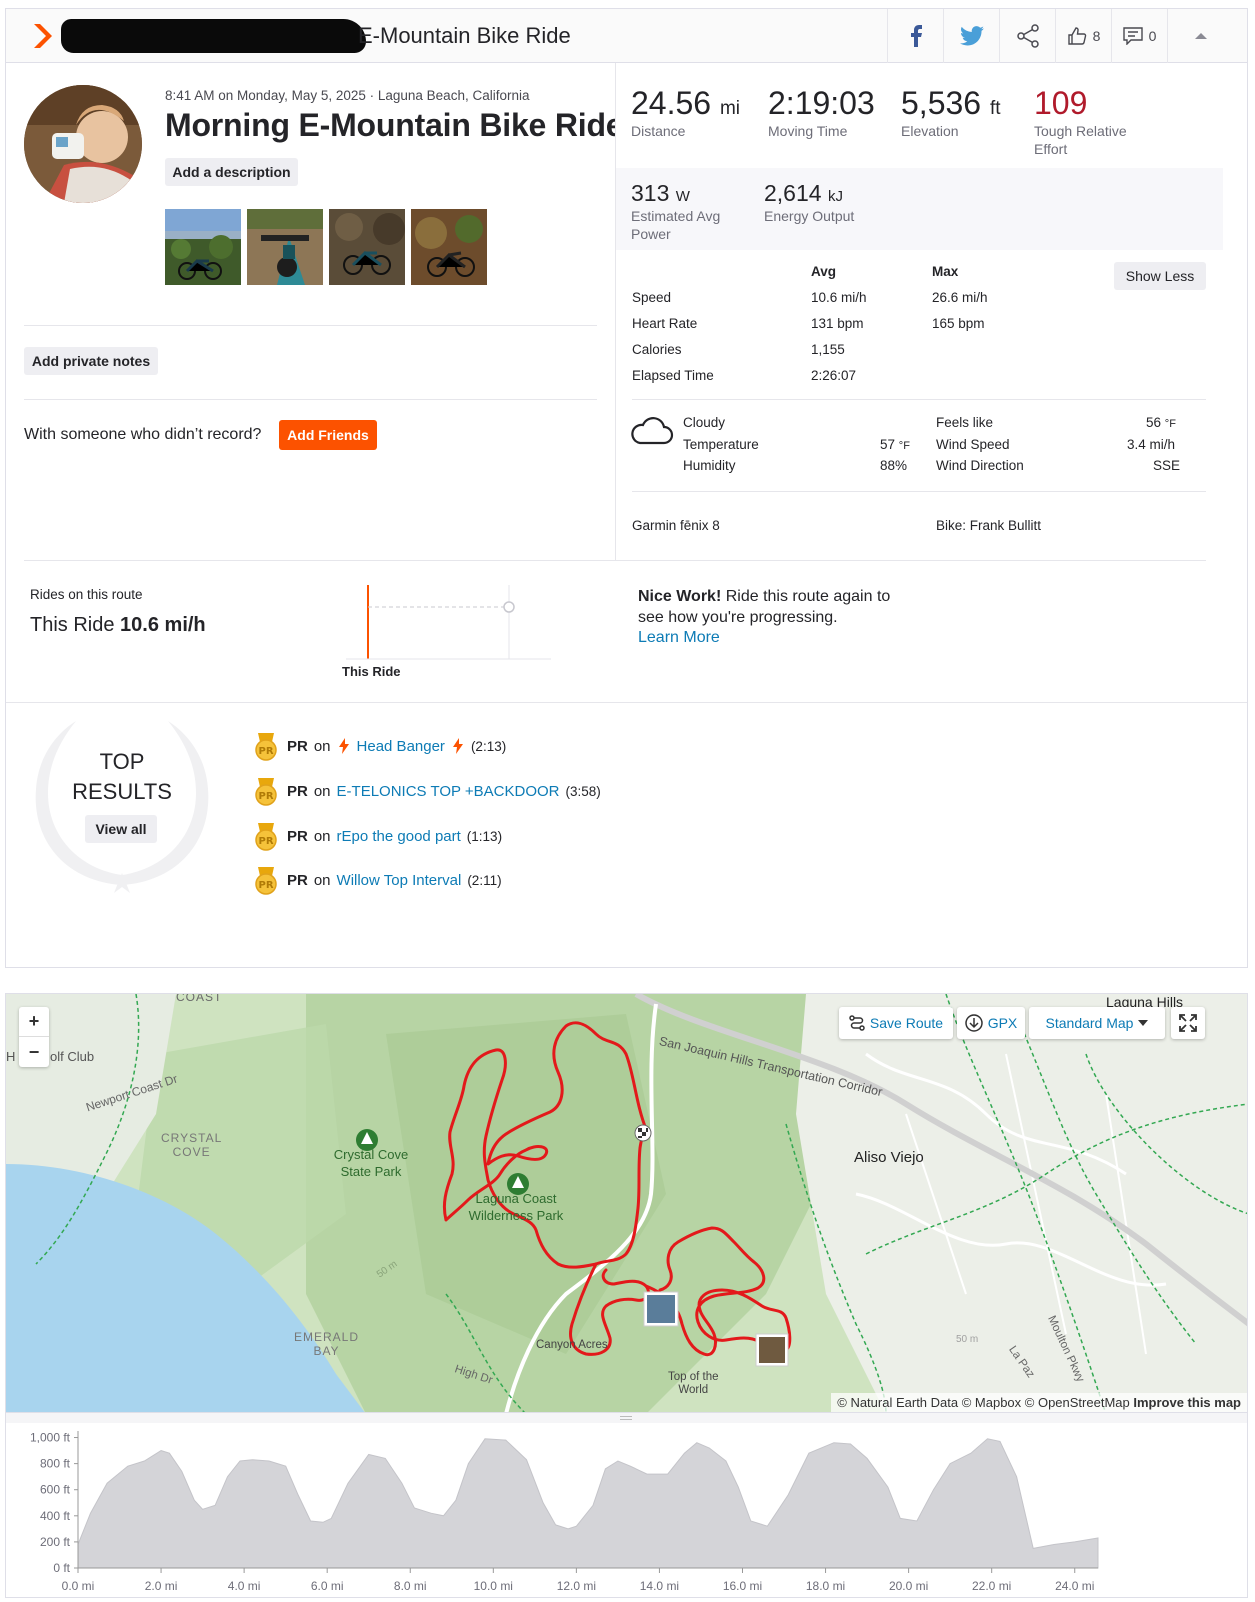 The width and height of the screenshot is (1255, 1602). What do you see at coordinates (679, 638) in the screenshot?
I see `learn-more-link: Learn More` at bounding box center [679, 638].